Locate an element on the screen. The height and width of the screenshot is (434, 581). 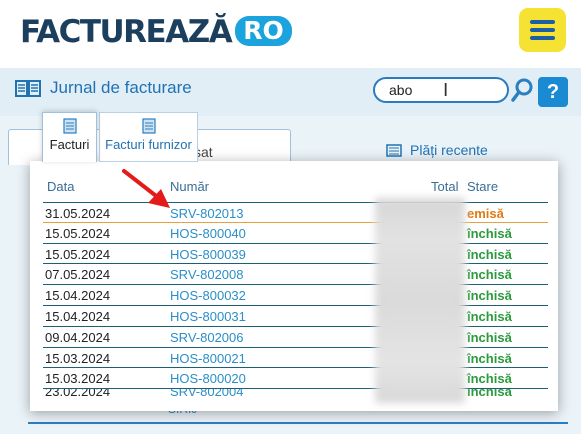
row-number-link: SRV-802013 is located at coordinates (207, 213).